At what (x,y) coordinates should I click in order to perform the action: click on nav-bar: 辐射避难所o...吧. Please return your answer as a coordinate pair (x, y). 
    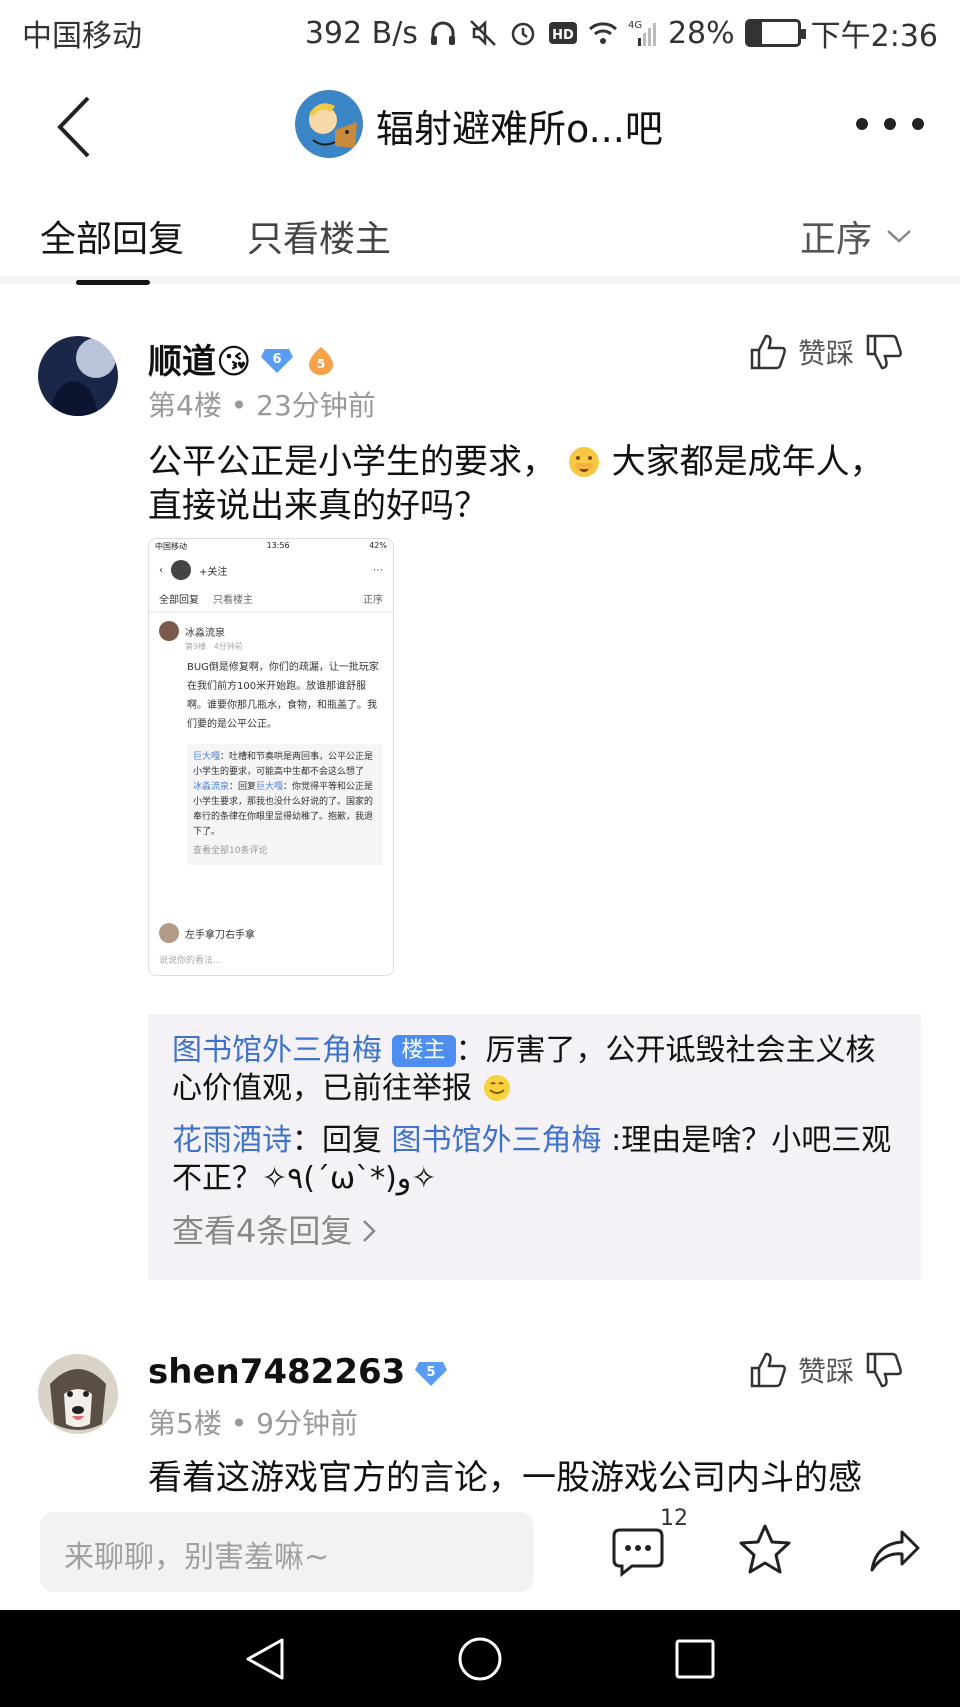
    Looking at the image, I should click on (480, 129).